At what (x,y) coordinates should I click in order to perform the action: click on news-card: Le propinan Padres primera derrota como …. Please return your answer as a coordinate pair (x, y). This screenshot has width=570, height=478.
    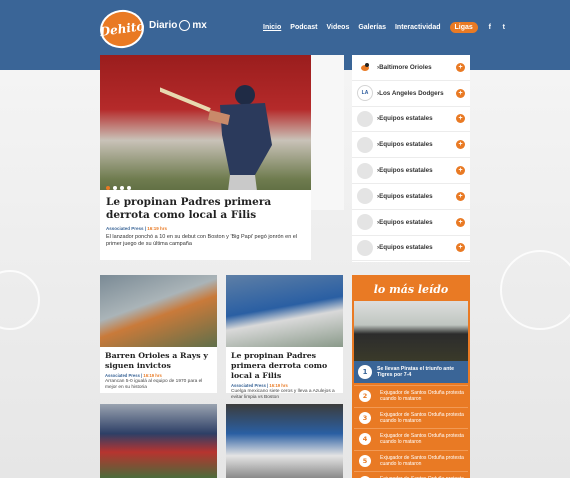
    Looking at the image, I should click on (284, 337).